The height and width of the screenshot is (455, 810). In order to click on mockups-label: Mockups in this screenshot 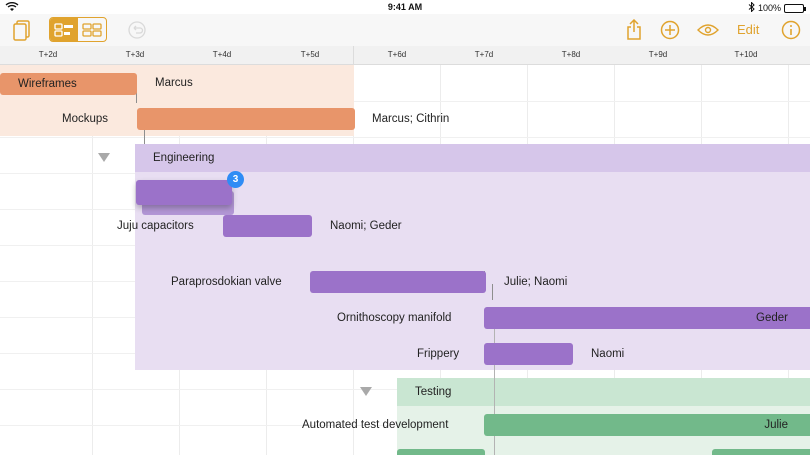, I will do `click(85, 119)`.